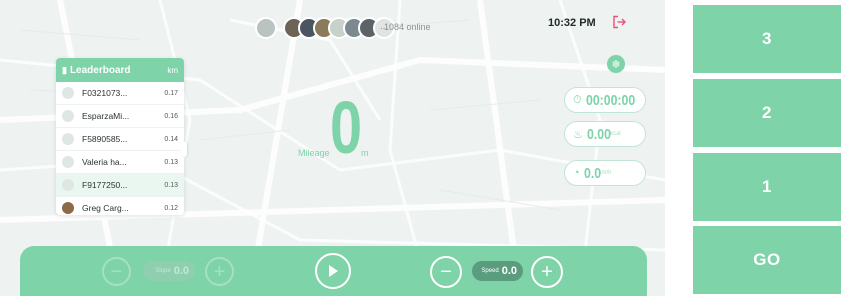 The image size is (843, 296). What do you see at coordinates (605, 173) in the screenshot?
I see `speed-stat: ◔ 0.0 km/h` at bounding box center [605, 173].